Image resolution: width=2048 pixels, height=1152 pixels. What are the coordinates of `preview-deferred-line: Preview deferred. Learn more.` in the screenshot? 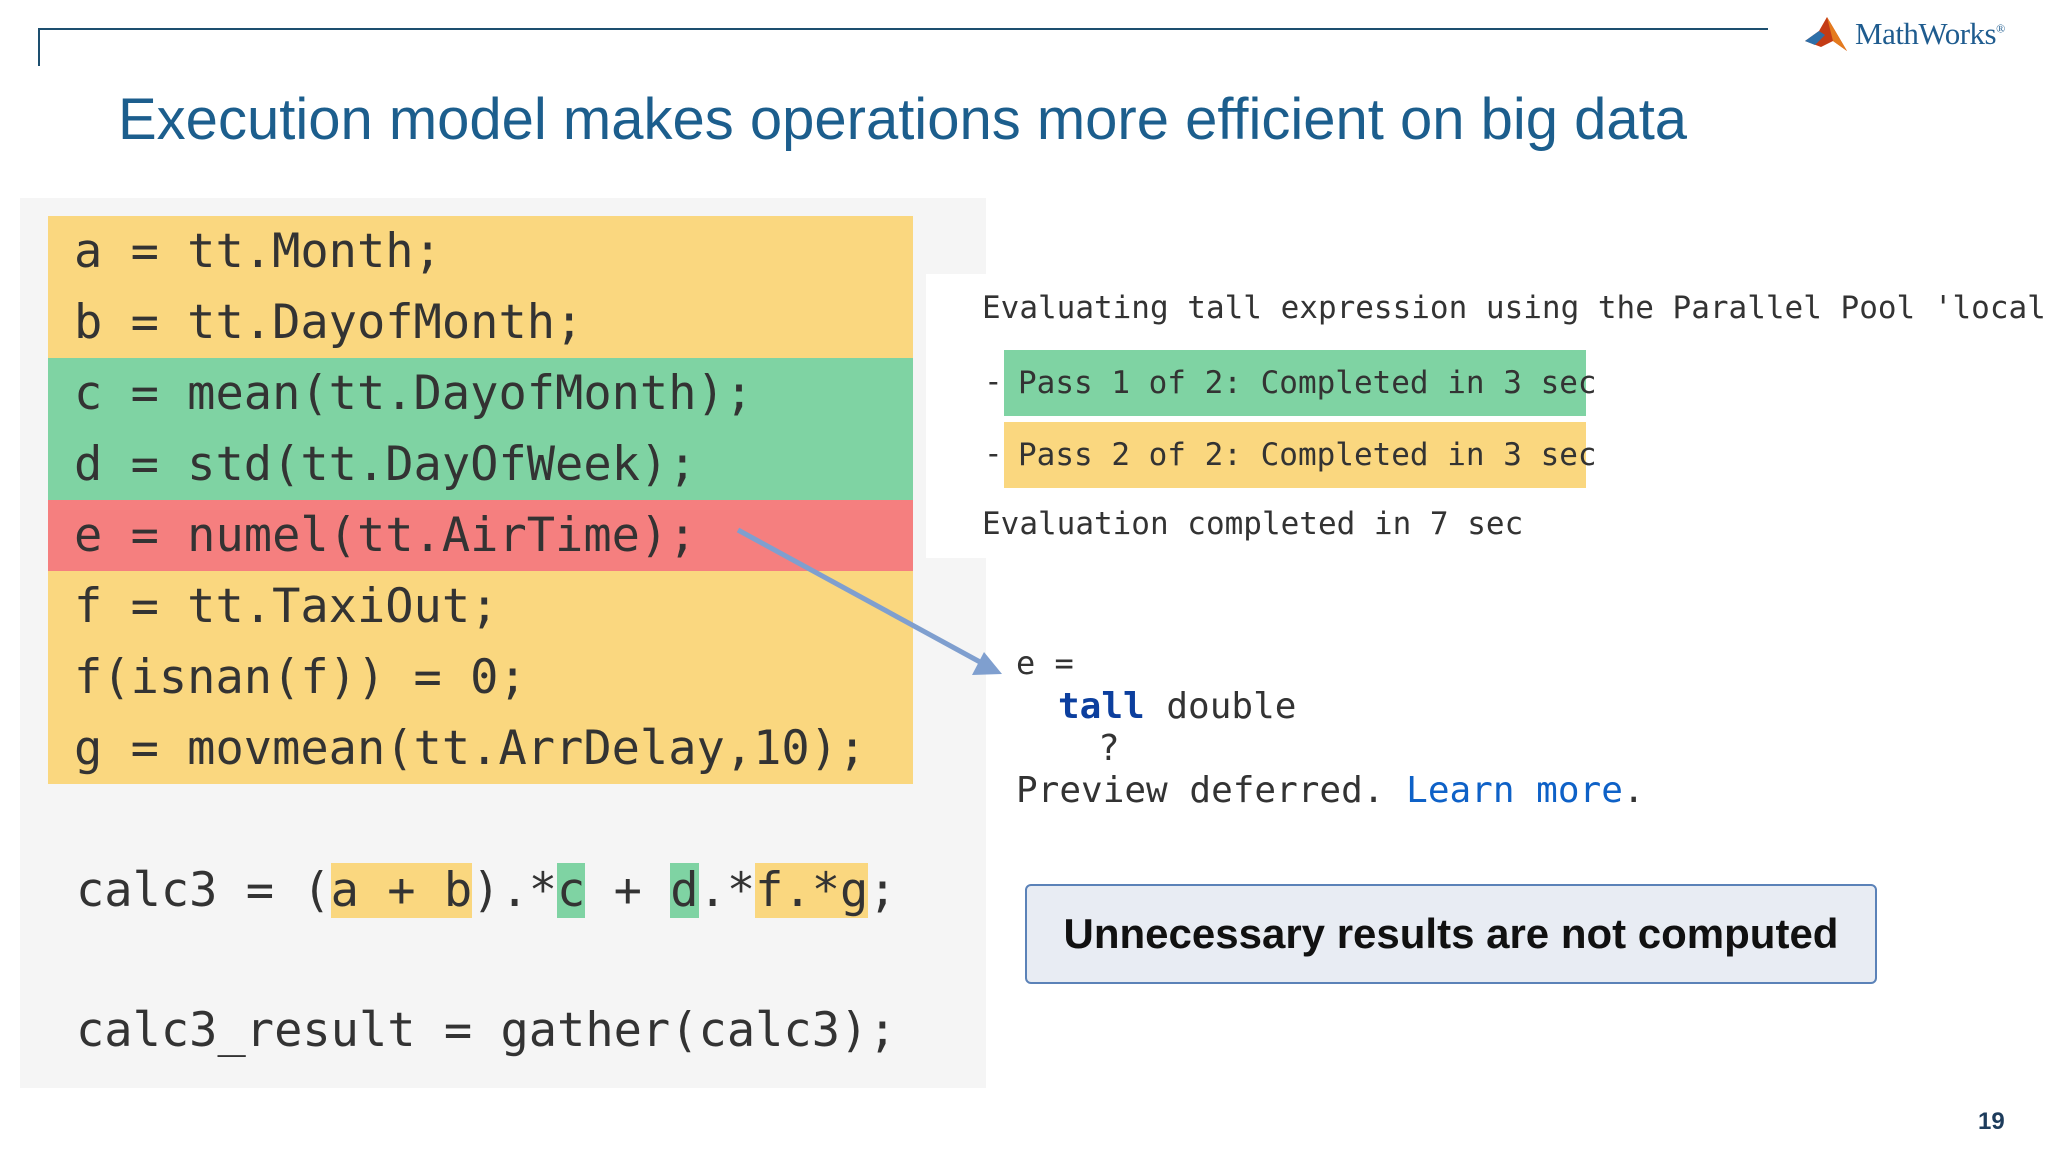 It's located at (1330, 790).